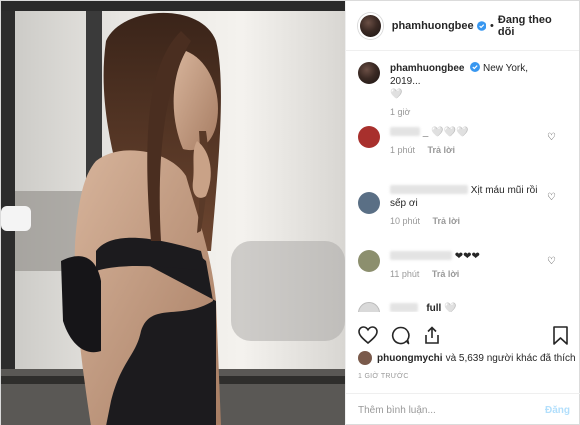 This screenshot has width=580, height=425. I want to click on comment-item: _full 🤍, so click(464, 307).